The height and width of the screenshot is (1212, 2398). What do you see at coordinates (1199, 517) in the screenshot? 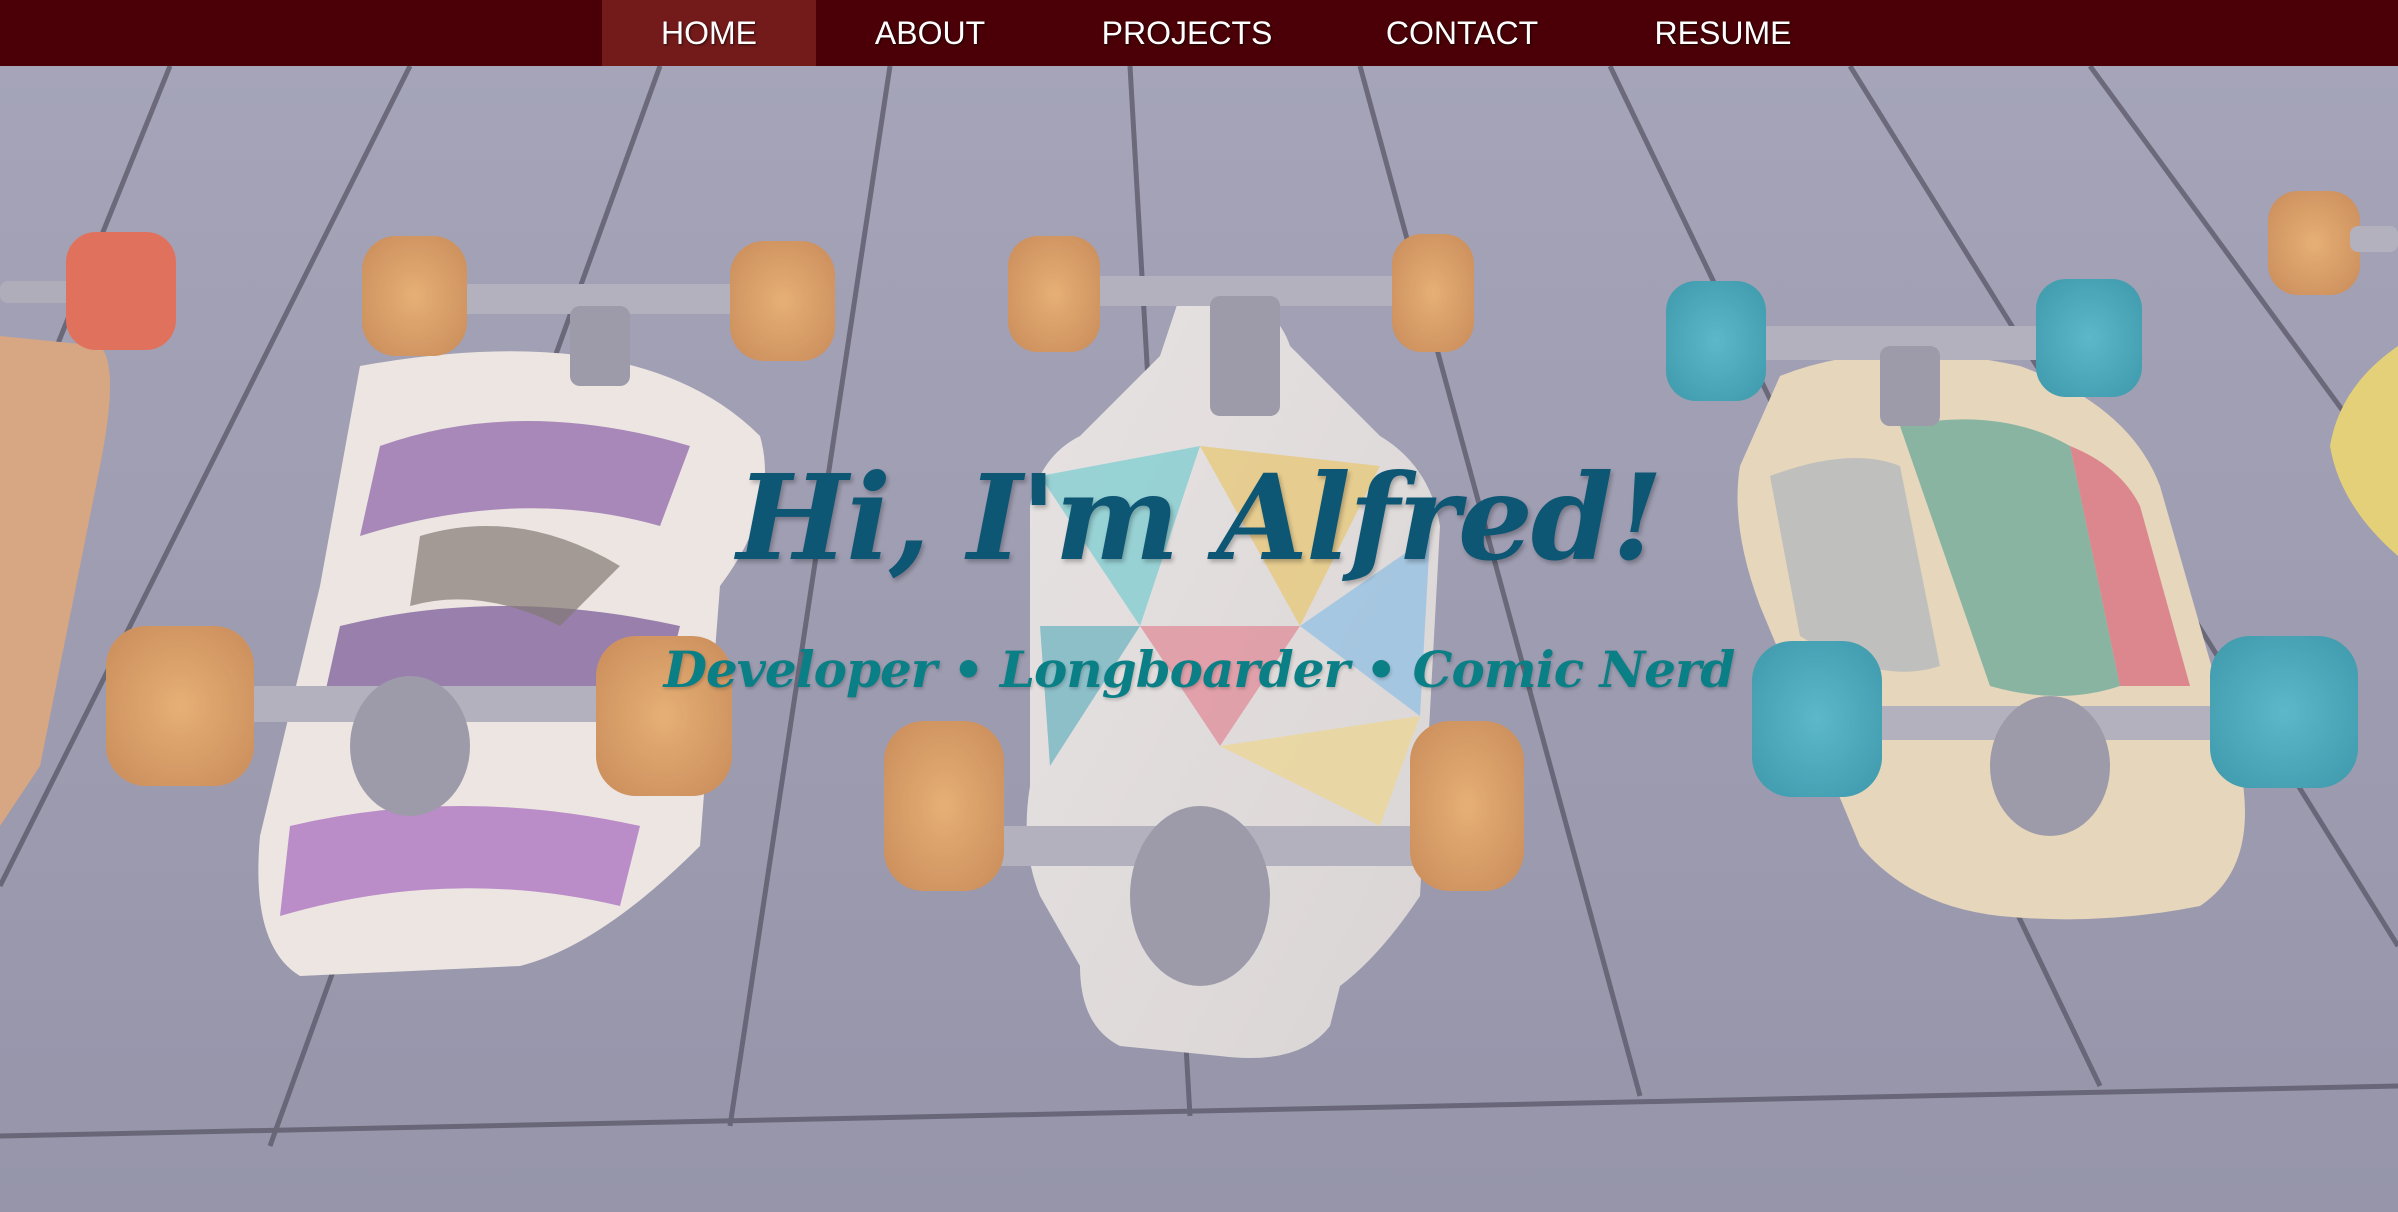
I see `hero-title: Hi, I'm Alfred!` at bounding box center [1199, 517].